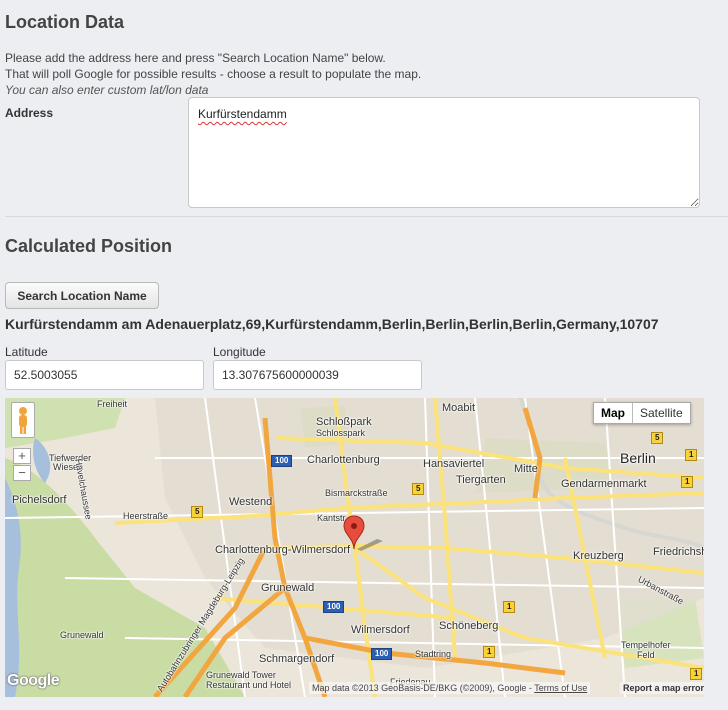 The width and height of the screenshot is (728, 710). Describe the element at coordinates (251, 502) in the screenshot. I see `map-label-westend: Westend` at that location.